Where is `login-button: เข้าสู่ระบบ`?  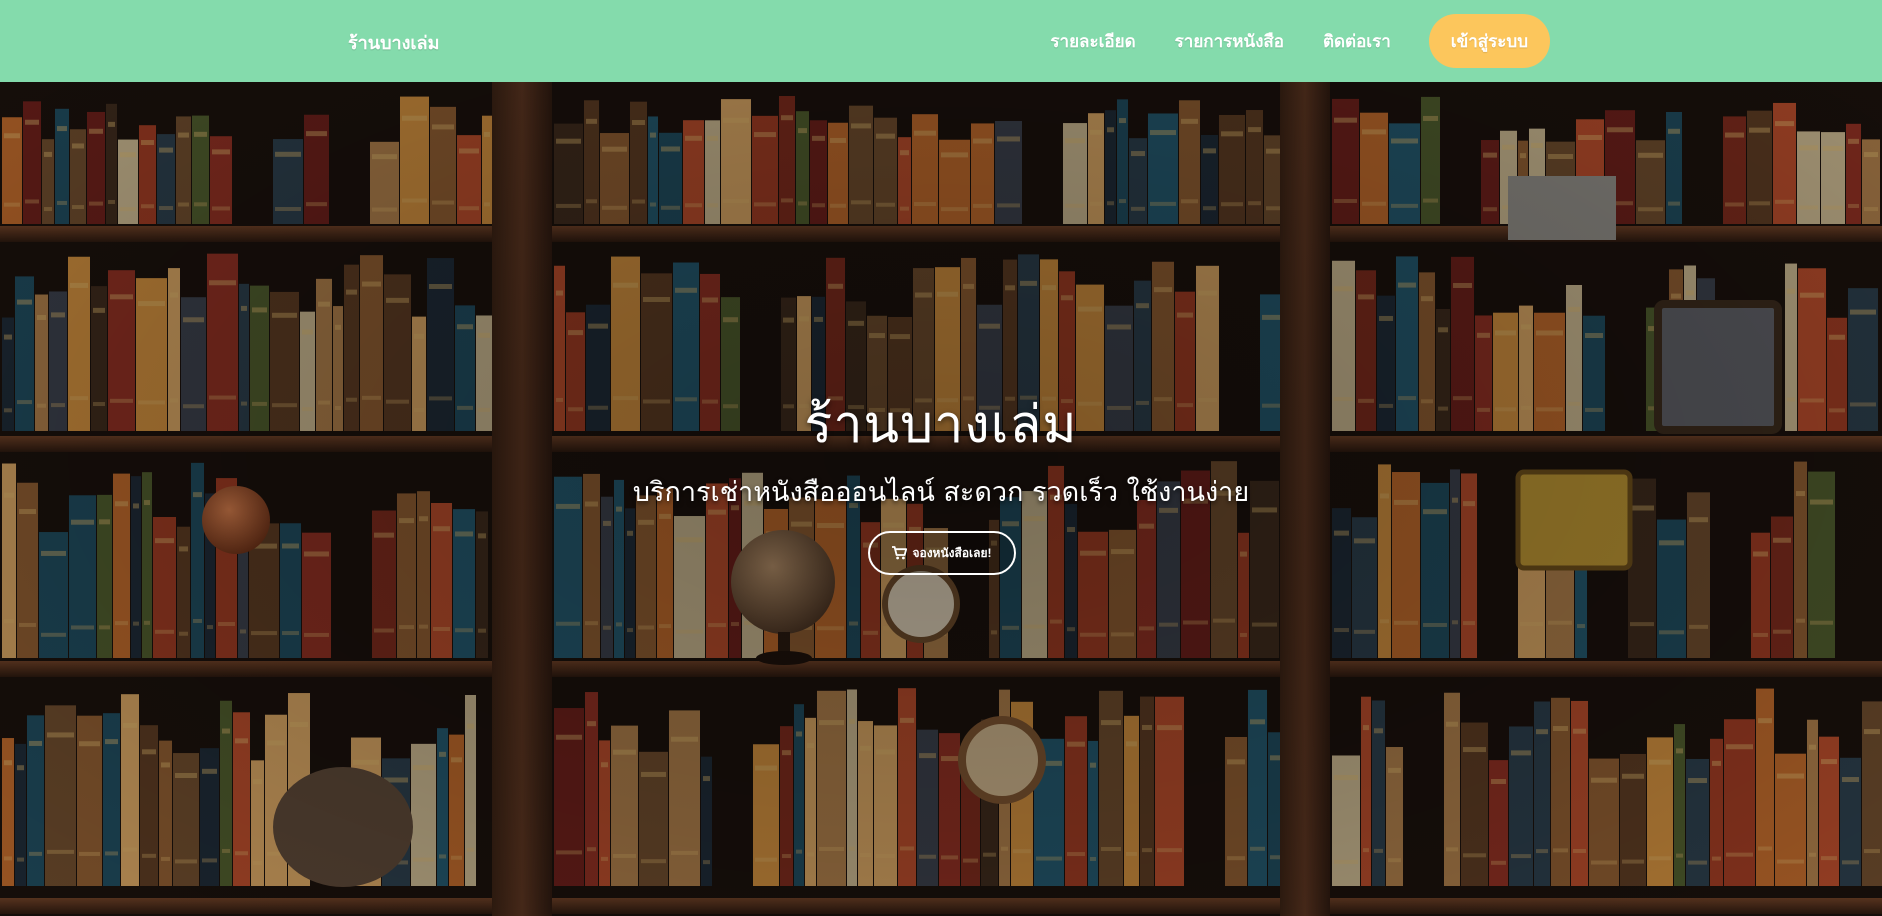 login-button: เข้าสู่ระบบ is located at coordinates (1489, 41).